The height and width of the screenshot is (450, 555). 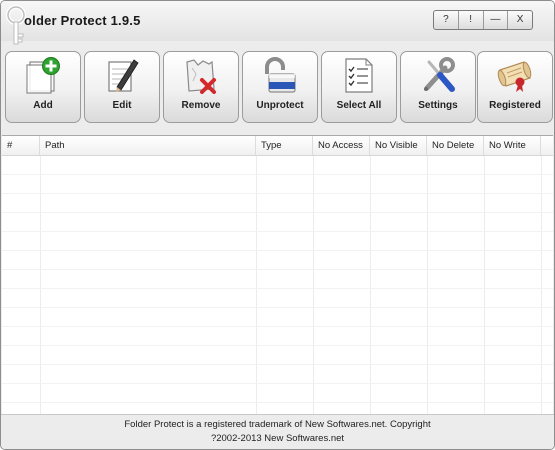 I want to click on settings-label: Settings, so click(x=438, y=105).